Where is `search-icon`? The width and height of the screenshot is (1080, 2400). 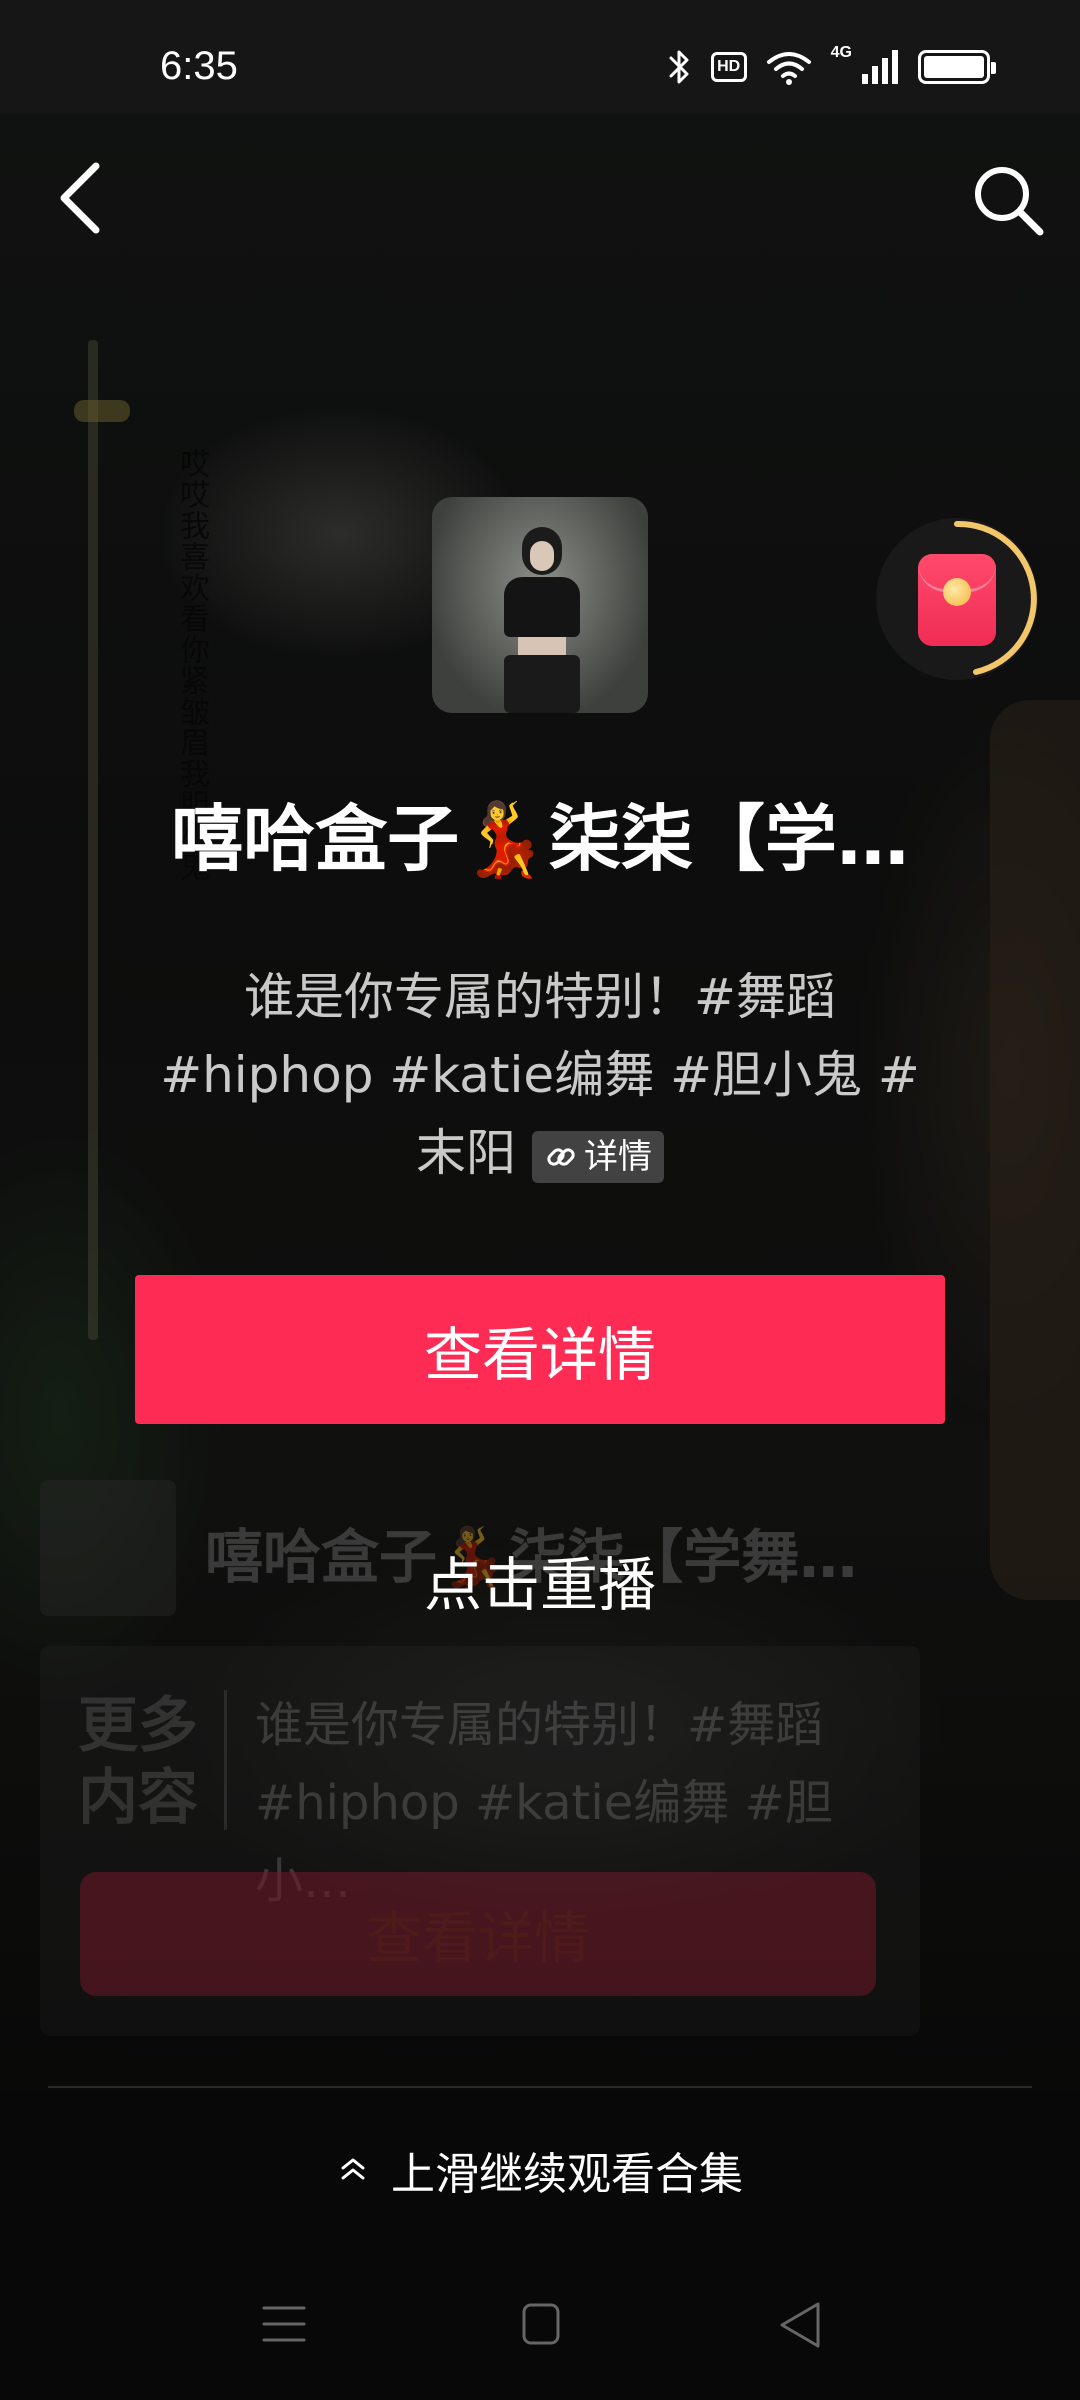
search-icon is located at coordinates (1009, 201).